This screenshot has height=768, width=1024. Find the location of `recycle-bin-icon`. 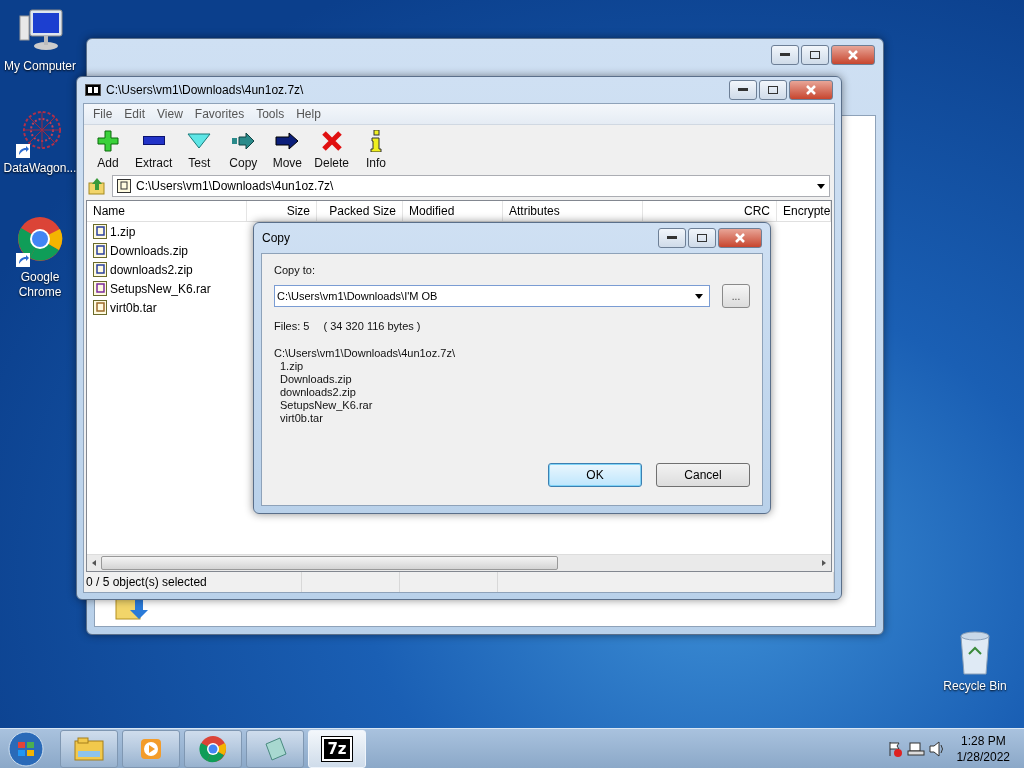

recycle-bin-icon is located at coordinates (975, 653).